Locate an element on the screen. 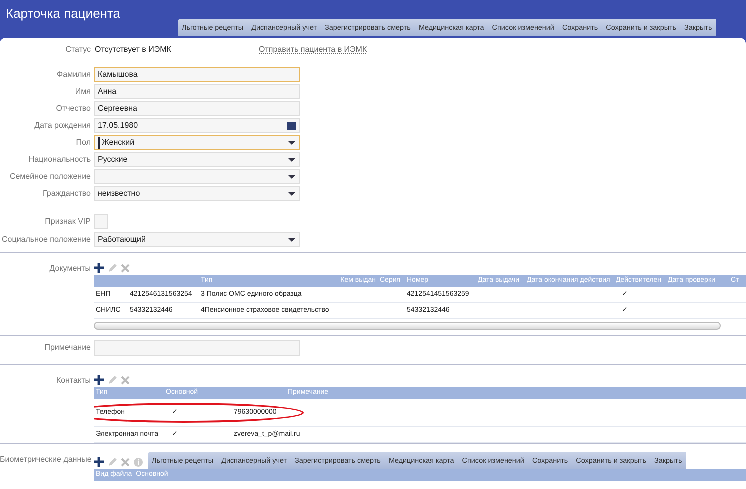 The width and height of the screenshot is (746, 489). calendar-icon is located at coordinates (291, 126).